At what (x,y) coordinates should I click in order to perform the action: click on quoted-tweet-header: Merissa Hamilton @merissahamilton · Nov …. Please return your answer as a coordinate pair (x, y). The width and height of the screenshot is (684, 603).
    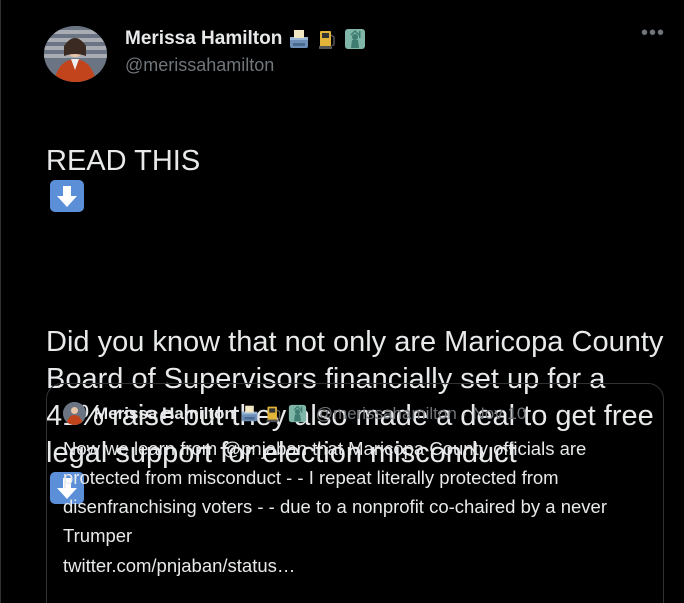
    Looking at the image, I should click on (294, 413).